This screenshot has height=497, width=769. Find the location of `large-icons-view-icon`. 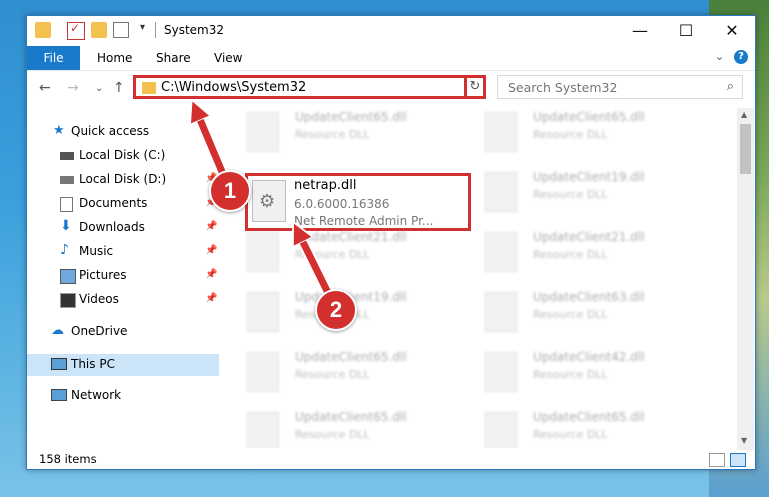

large-icons-view-icon is located at coordinates (738, 460).